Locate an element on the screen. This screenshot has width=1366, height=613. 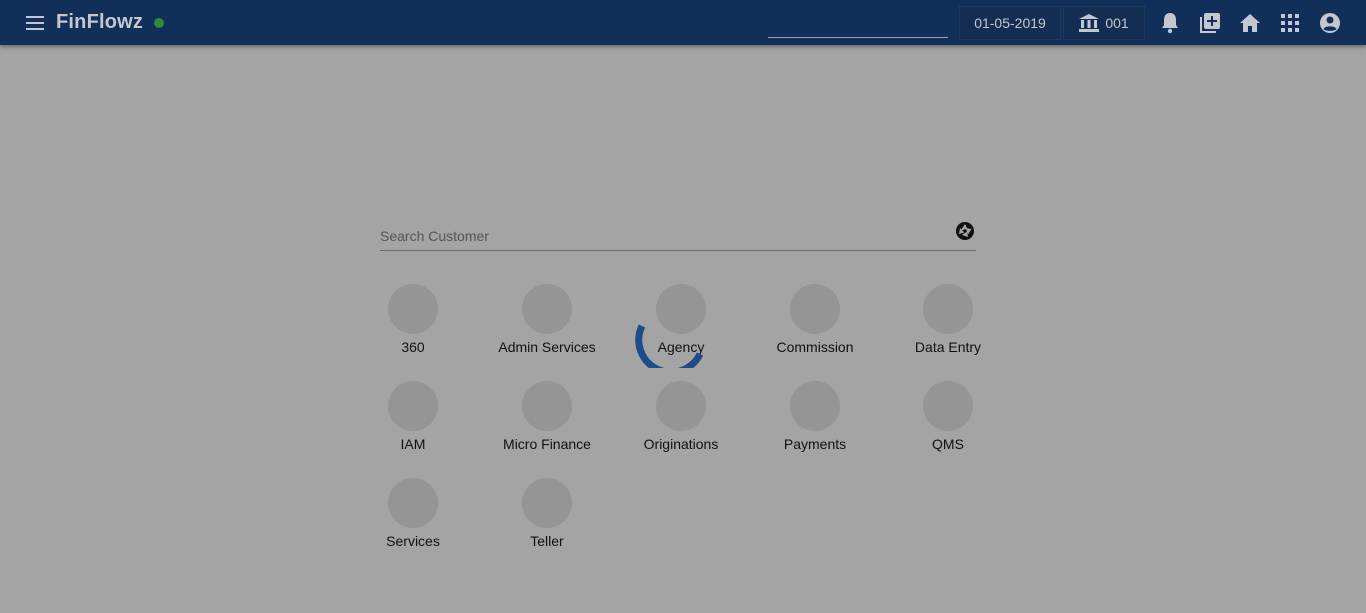
module-label: Originations is located at coordinates (681, 444).